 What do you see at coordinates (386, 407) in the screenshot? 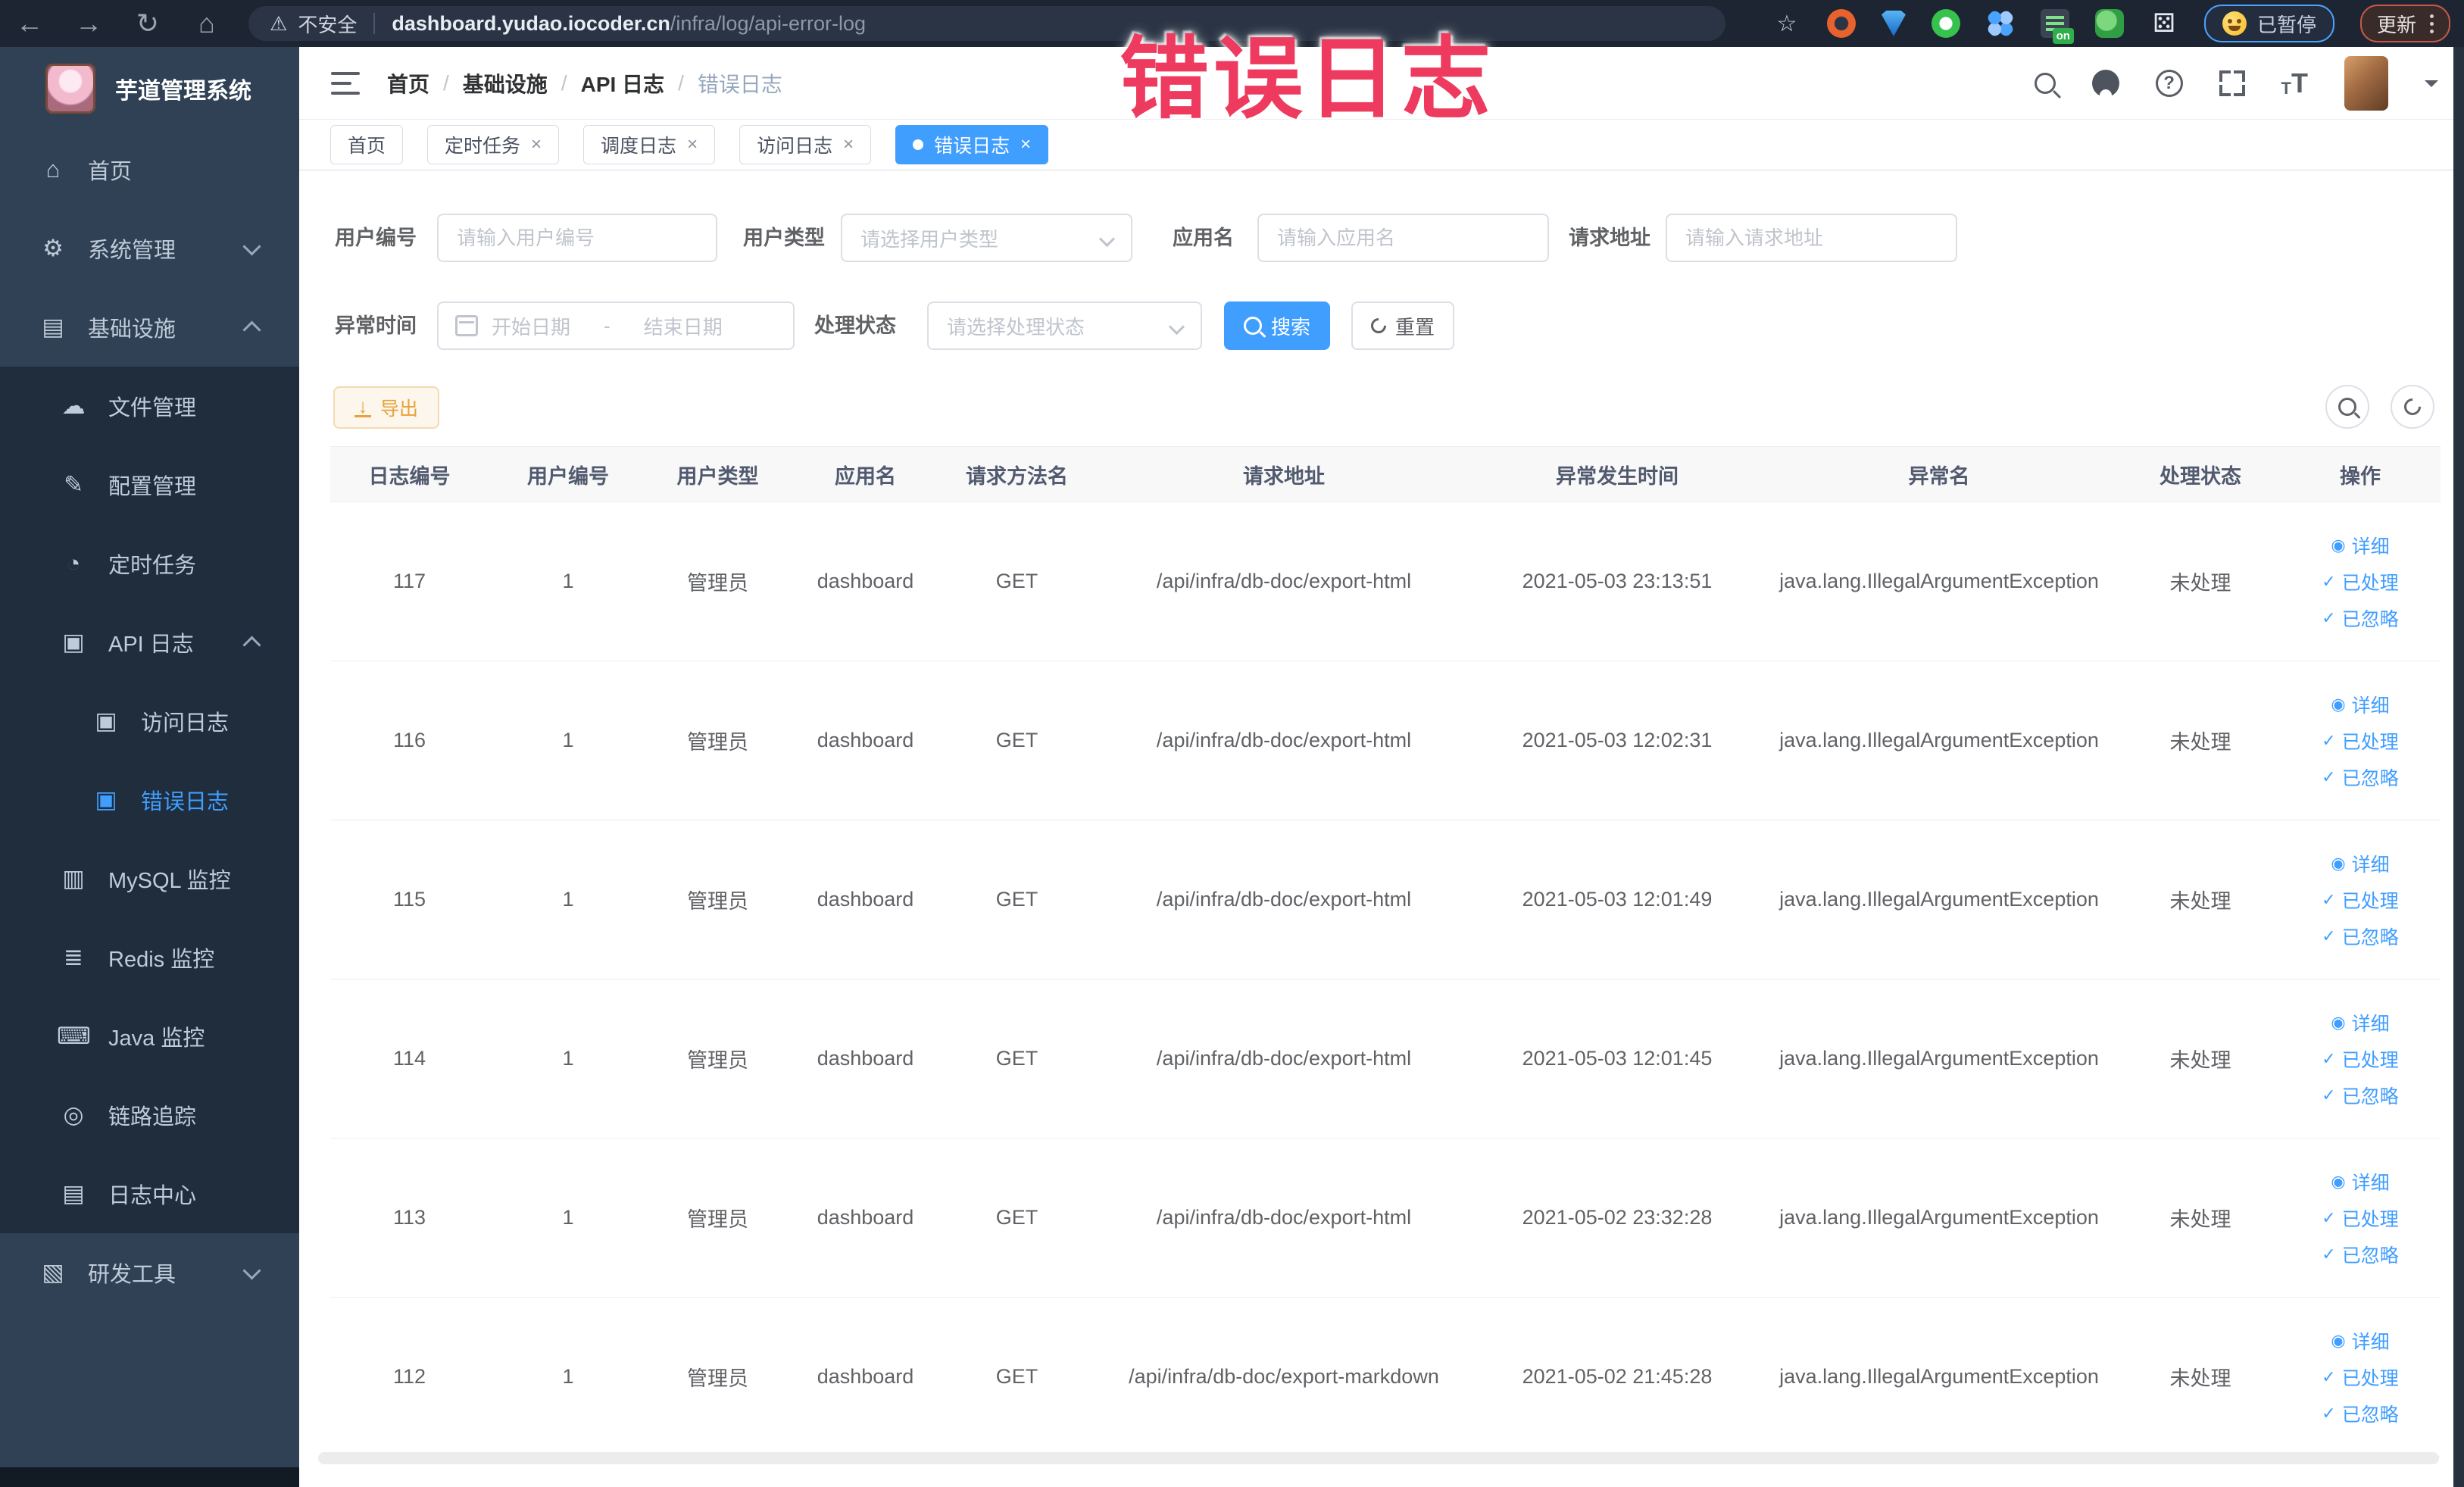
I see `export-button: ↓ 导出` at bounding box center [386, 407].